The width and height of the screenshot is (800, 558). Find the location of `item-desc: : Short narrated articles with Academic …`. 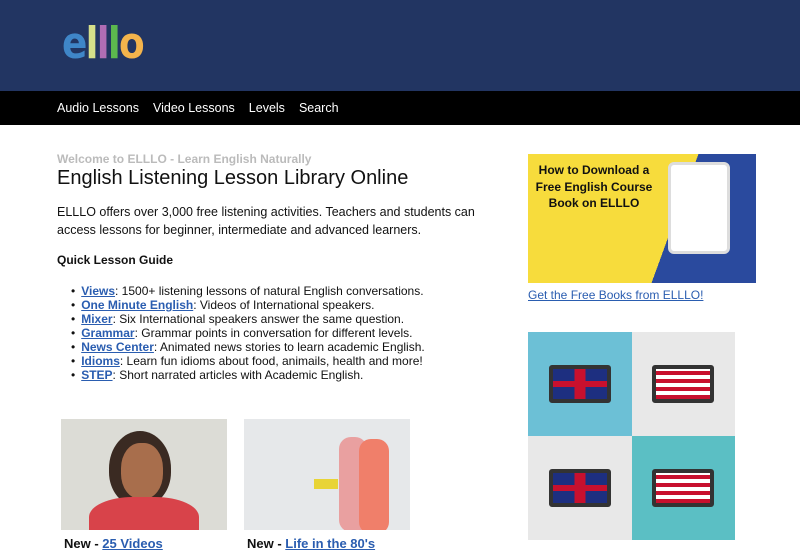

item-desc: : Short narrated articles with Academic … is located at coordinates (238, 375).